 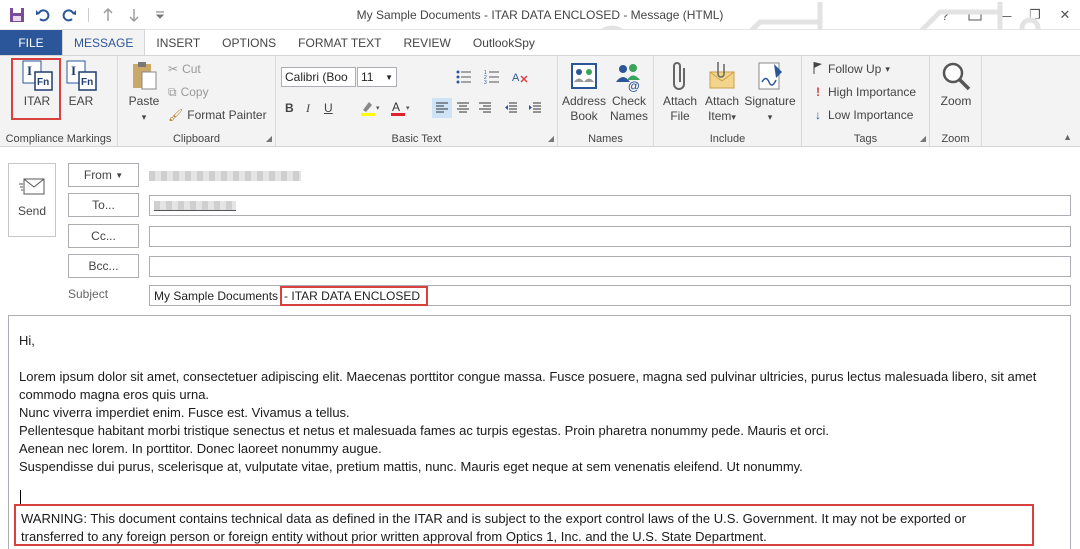 I want to click on undo-icon, so click(x=43, y=15).